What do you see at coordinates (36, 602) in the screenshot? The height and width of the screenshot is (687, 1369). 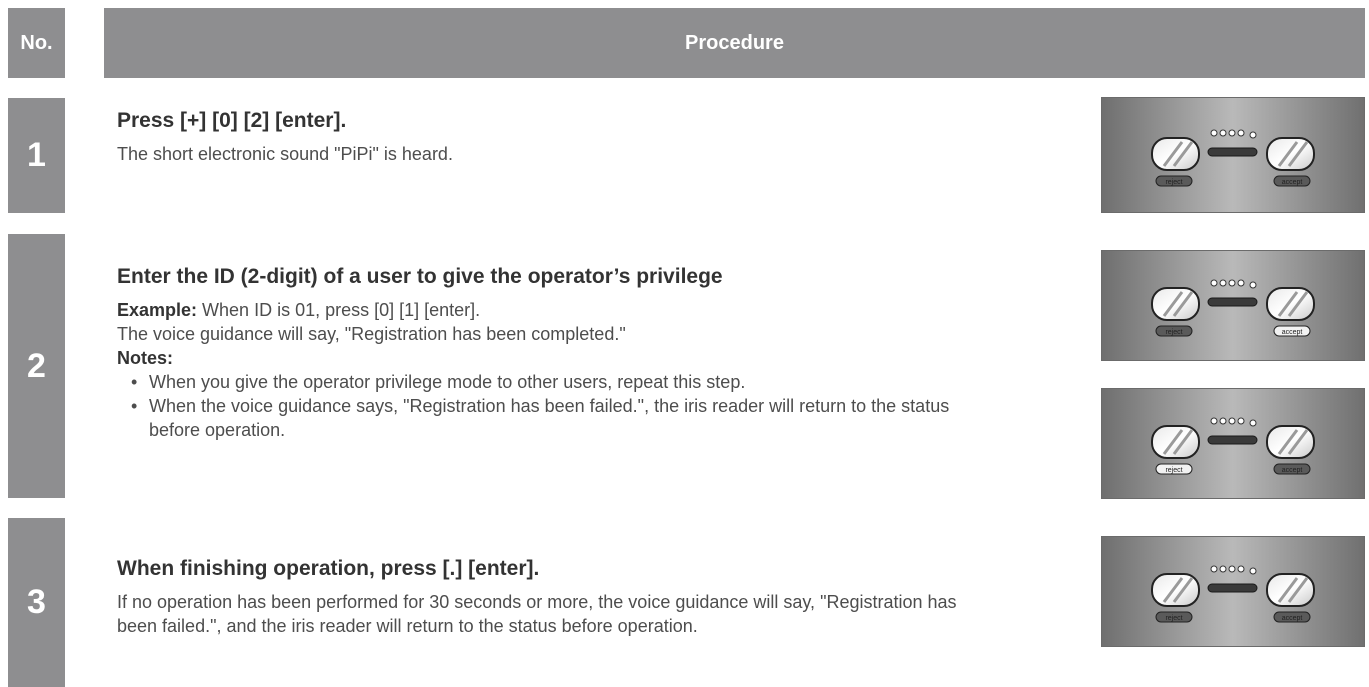 I see `step-number-3: 3` at bounding box center [36, 602].